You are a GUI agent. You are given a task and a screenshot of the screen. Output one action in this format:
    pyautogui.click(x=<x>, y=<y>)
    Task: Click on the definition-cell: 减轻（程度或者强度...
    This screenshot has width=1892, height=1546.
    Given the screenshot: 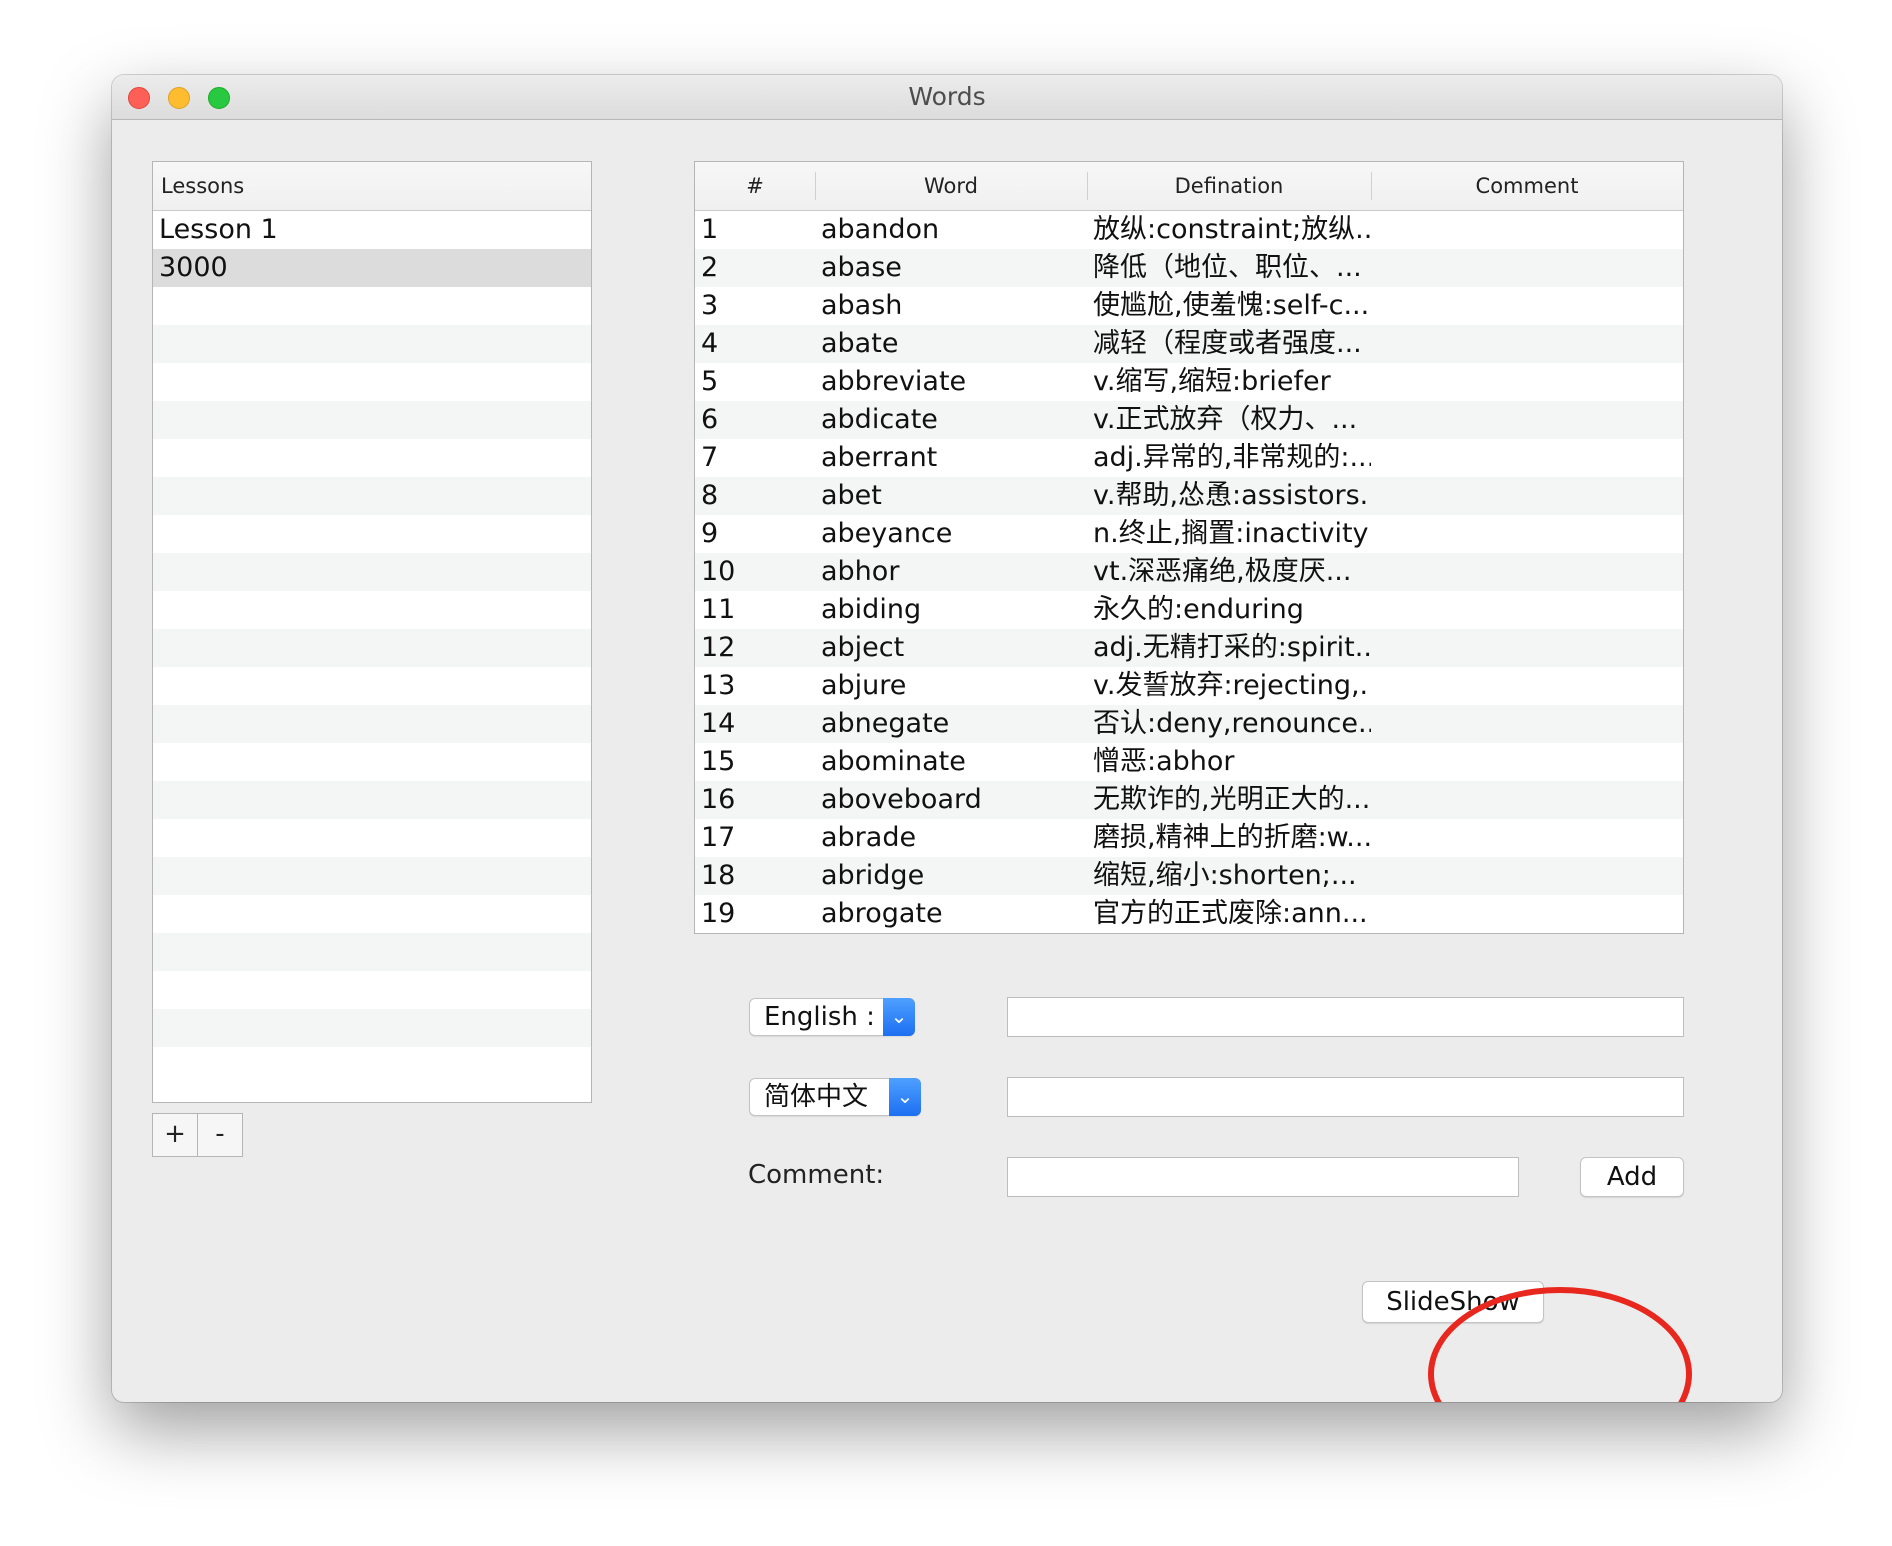 What is the action you would take?
    pyautogui.click(x=1227, y=343)
    